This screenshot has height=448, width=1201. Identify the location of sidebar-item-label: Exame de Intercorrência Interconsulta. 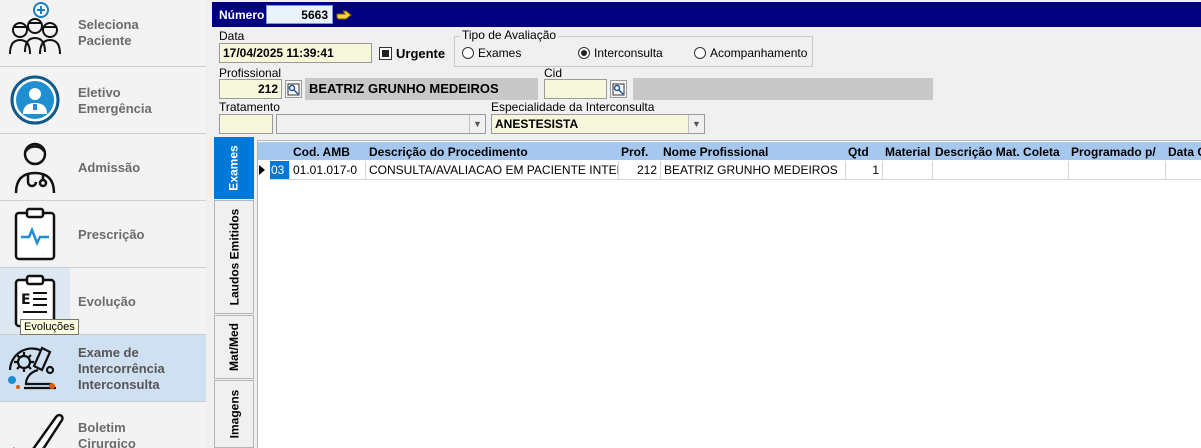
(121, 369).